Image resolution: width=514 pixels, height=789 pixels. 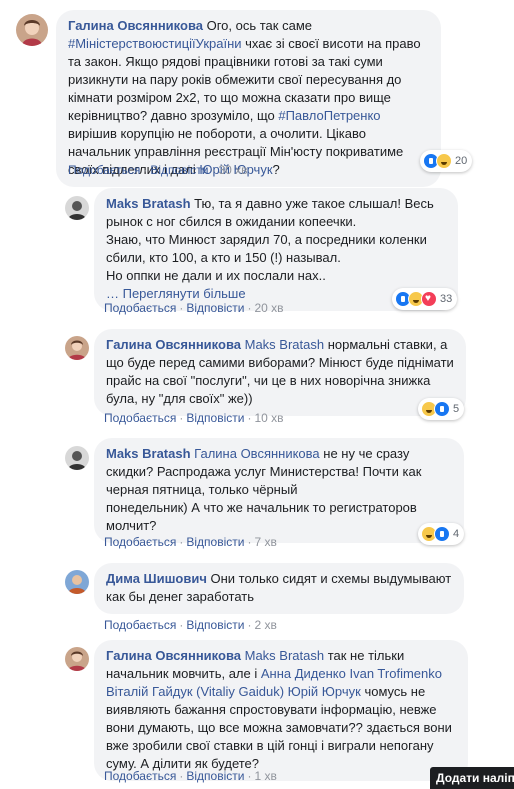 I want to click on mention-link: Галина Овсянникова, so click(x=255, y=453).